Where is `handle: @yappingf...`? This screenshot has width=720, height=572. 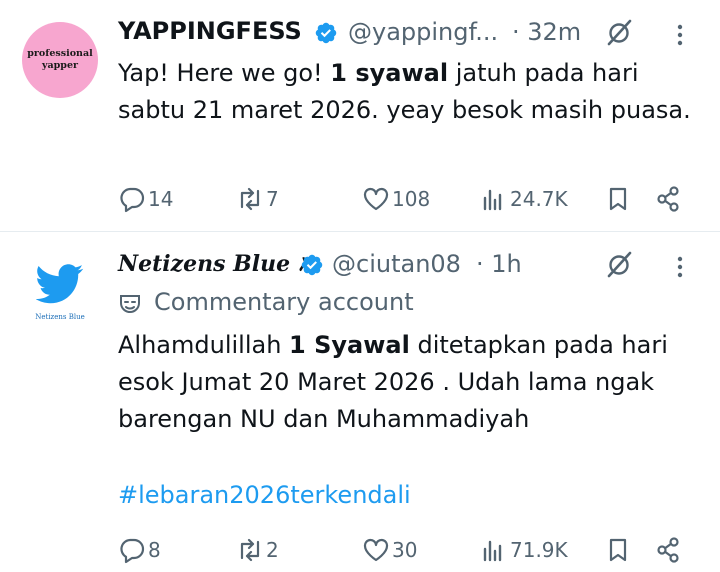 handle: @yappingf... is located at coordinates (423, 32).